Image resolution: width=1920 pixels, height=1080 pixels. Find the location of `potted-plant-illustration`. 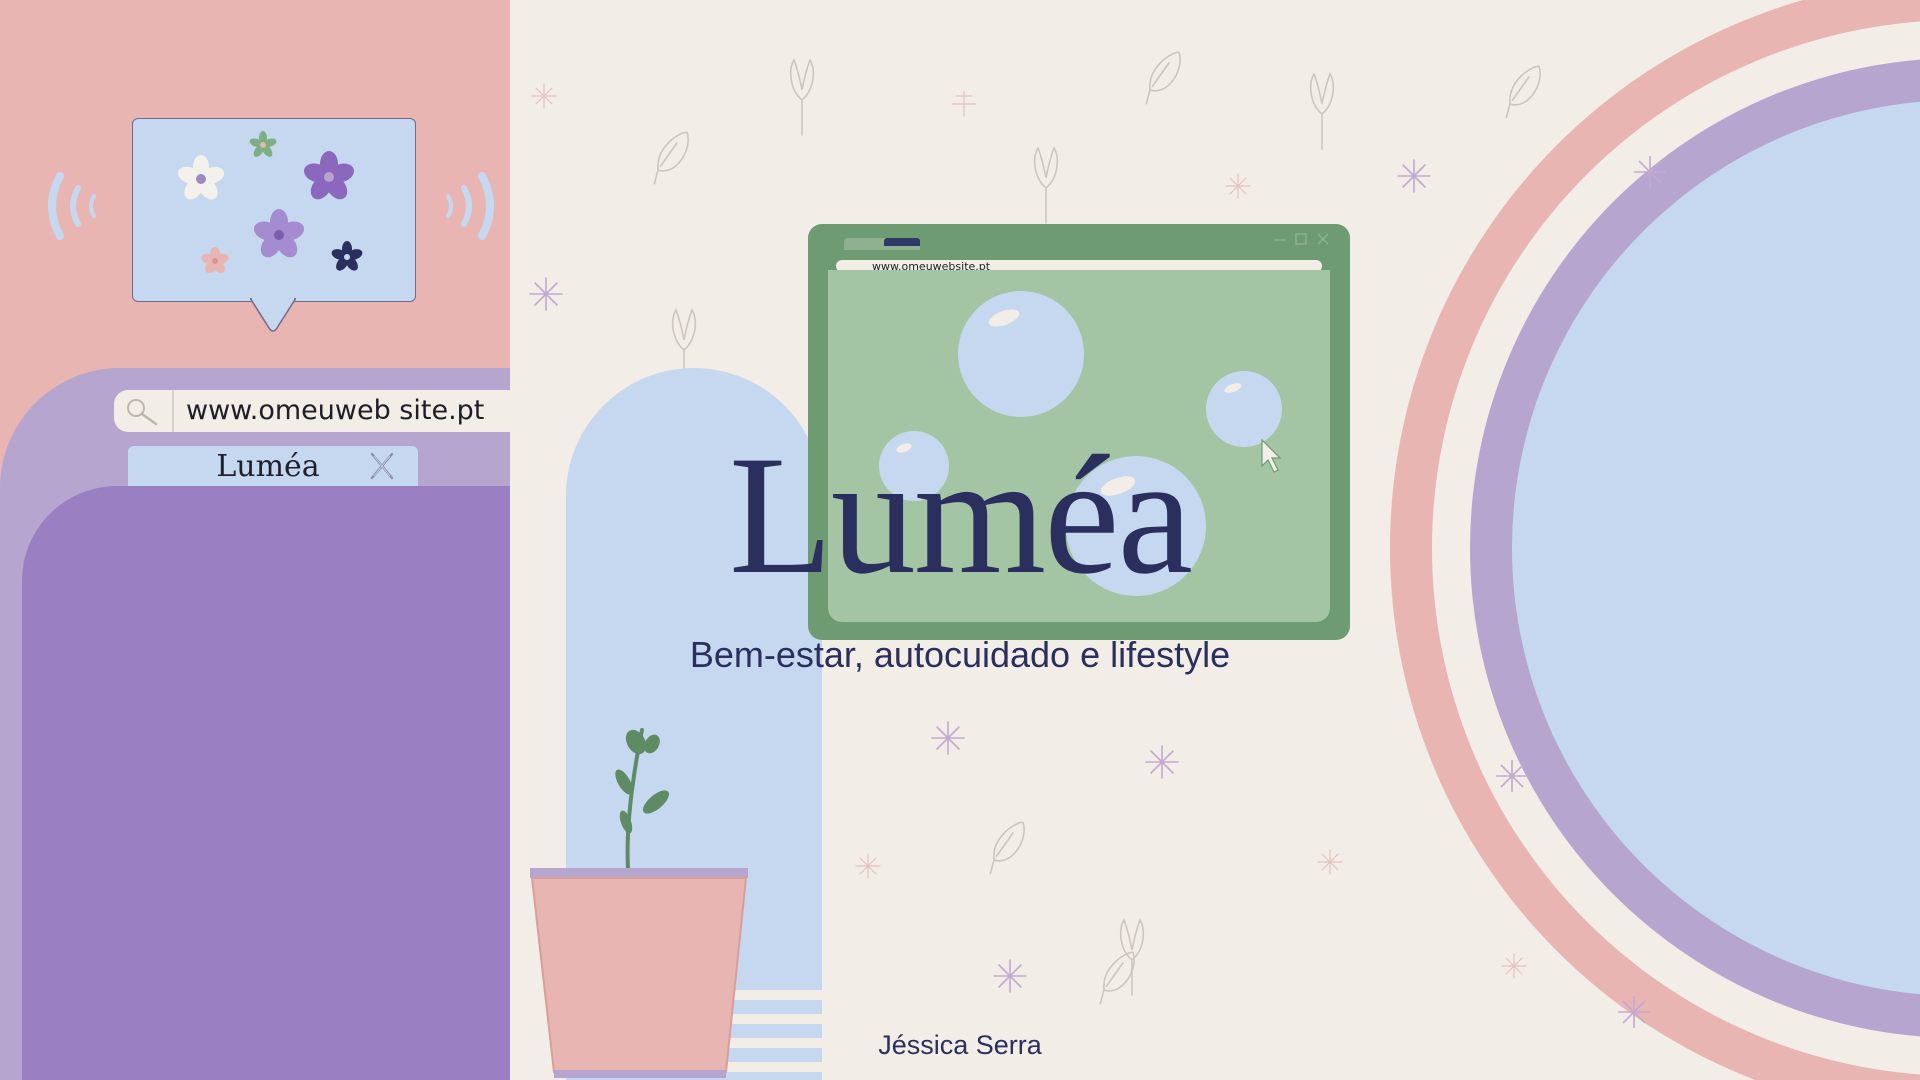

potted-plant-illustration is located at coordinates (639, 903).